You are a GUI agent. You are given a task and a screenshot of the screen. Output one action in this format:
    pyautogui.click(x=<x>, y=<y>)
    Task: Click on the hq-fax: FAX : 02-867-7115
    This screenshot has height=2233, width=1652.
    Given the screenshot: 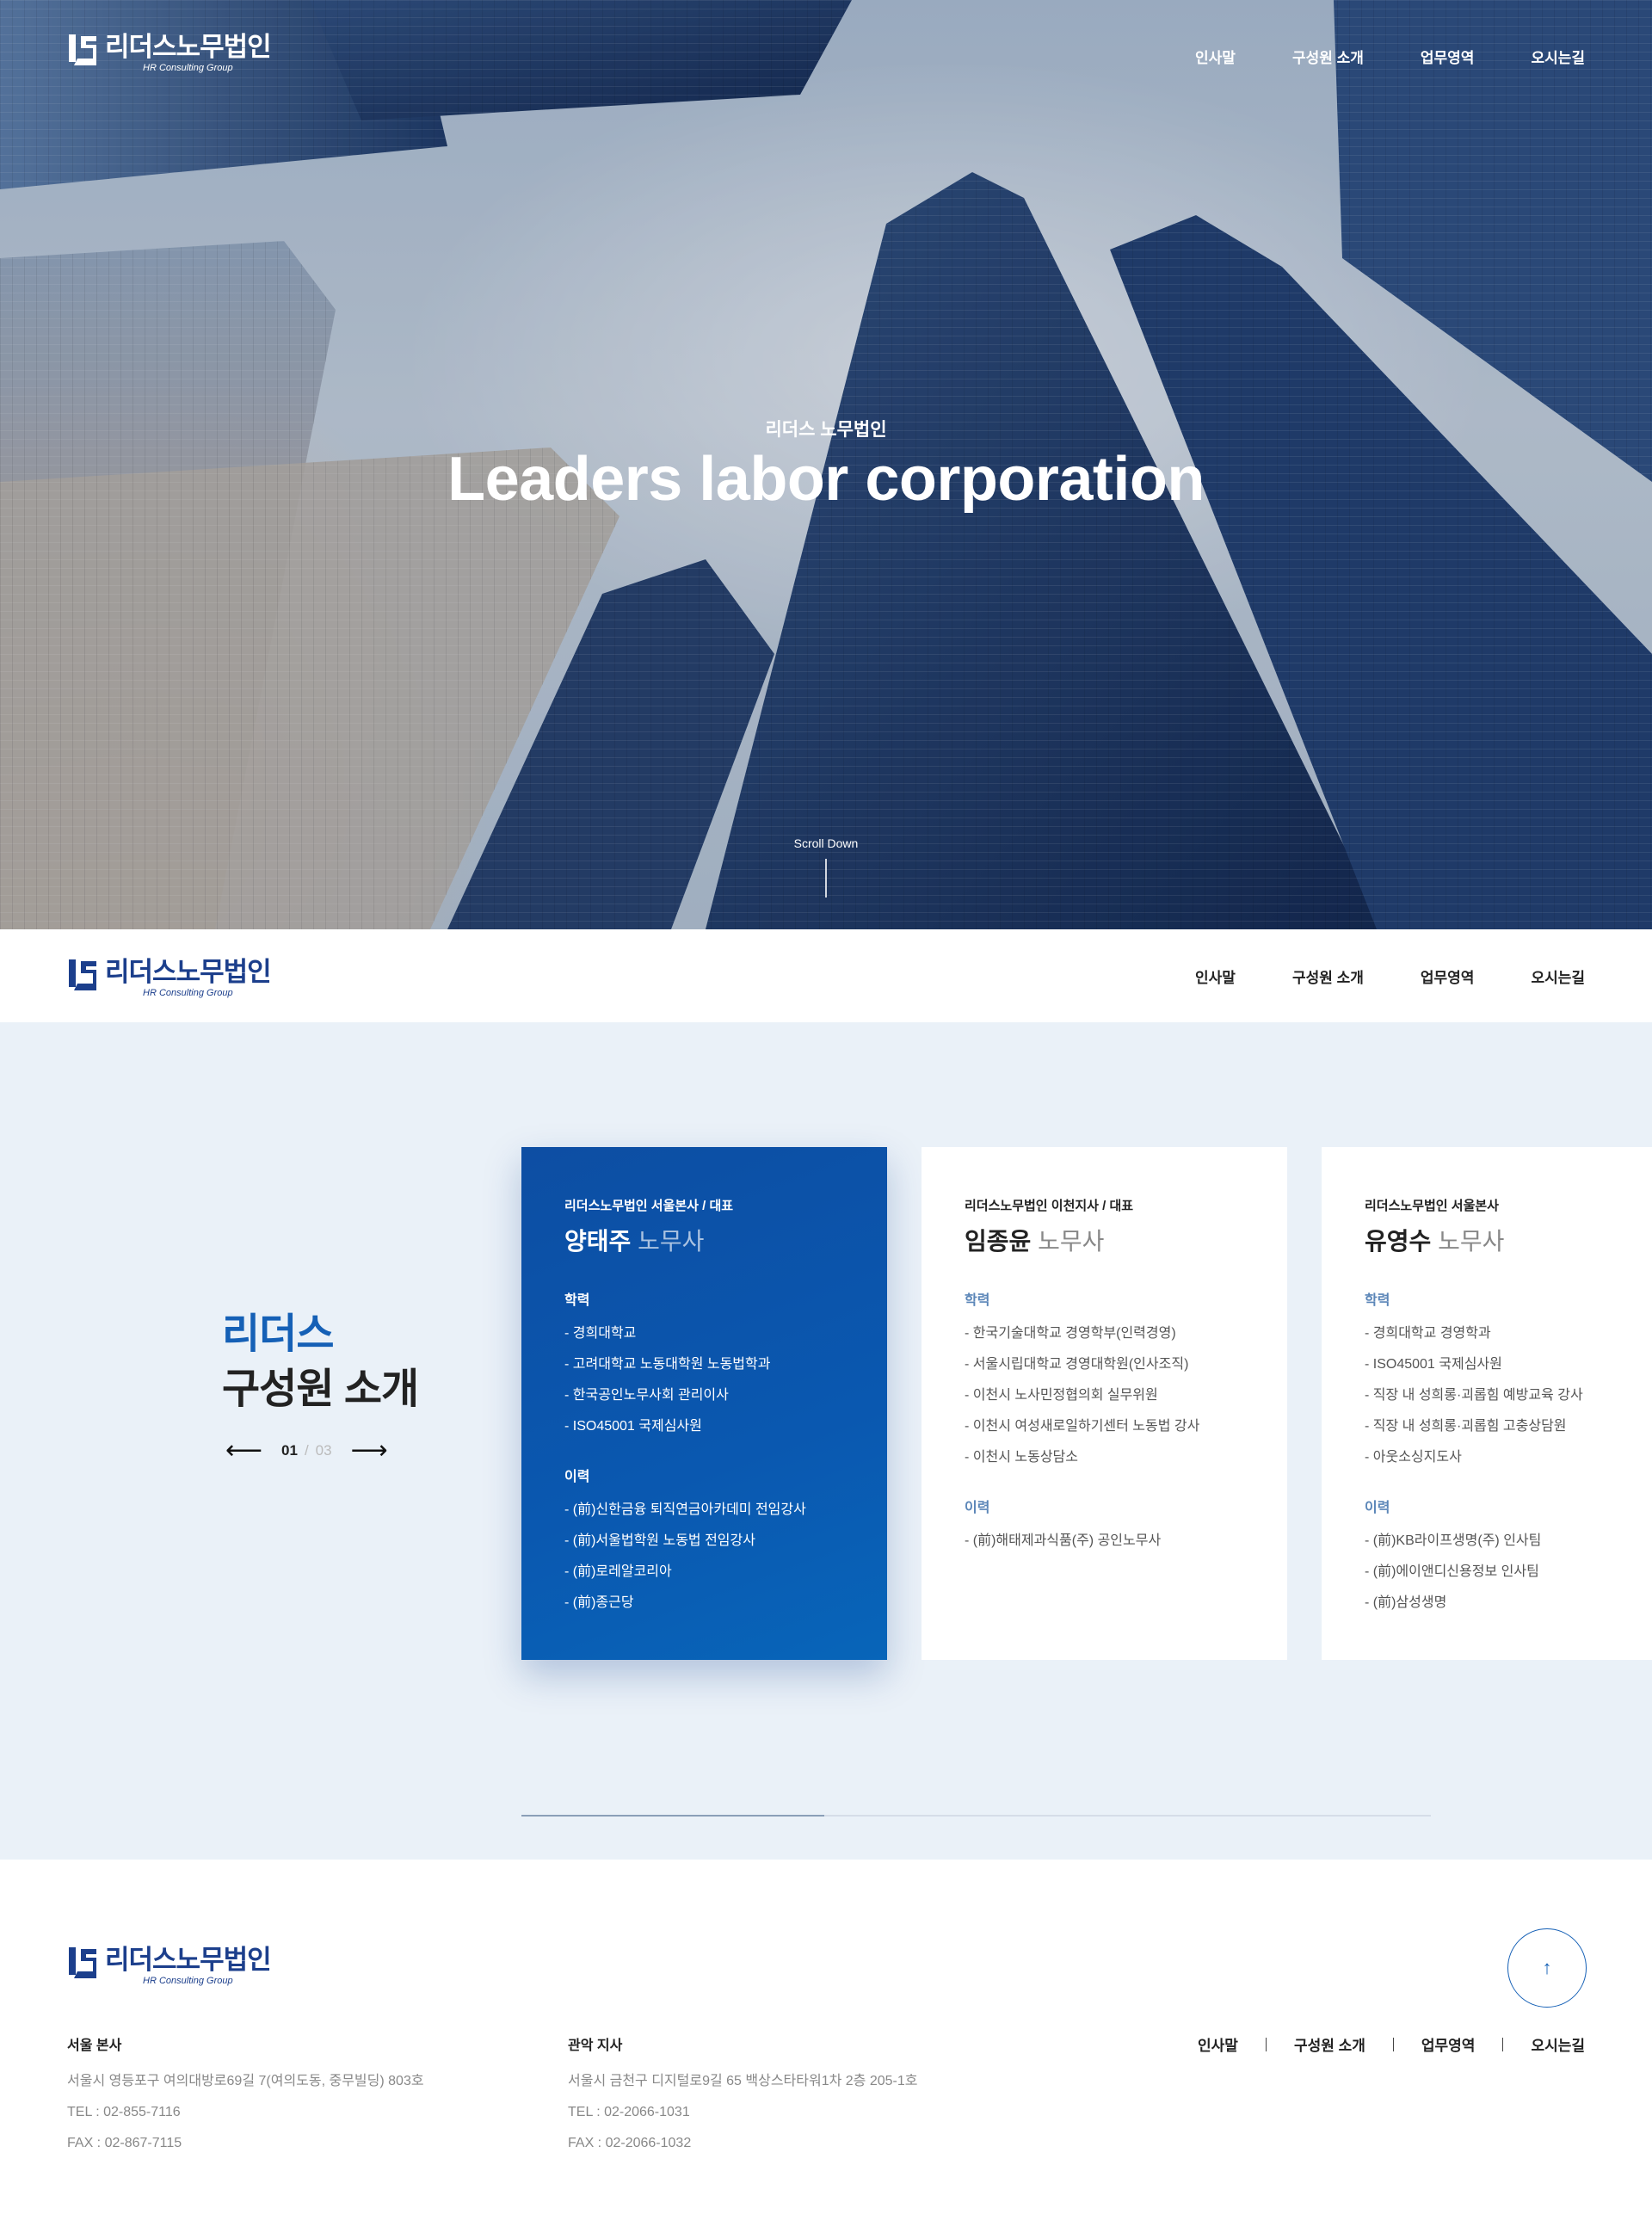 What is the action you would take?
    pyautogui.click(x=124, y=2143)
    